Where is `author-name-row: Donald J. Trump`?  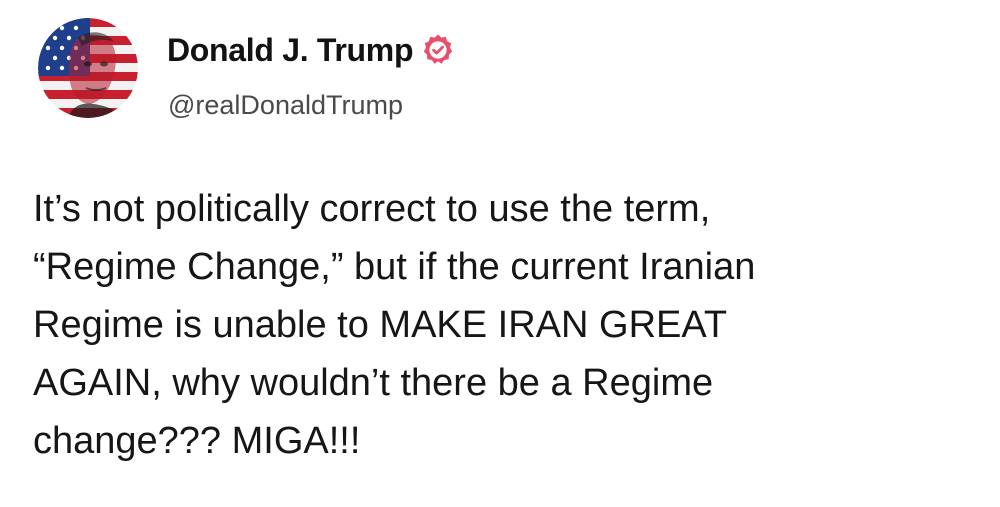 author-name-row: Donald J. Trump is located at coordinates (311, 50).